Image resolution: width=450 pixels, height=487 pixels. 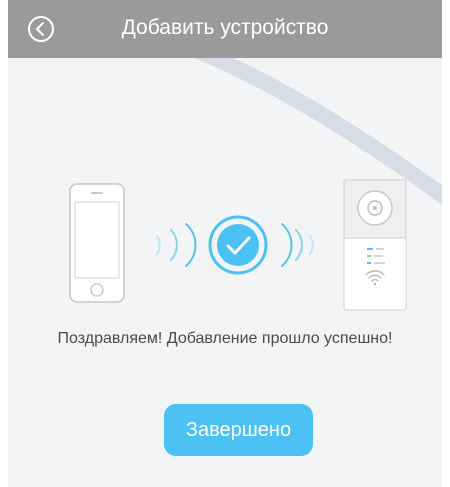 I want to click on smartphone-icon, so click(x=97, y=243).